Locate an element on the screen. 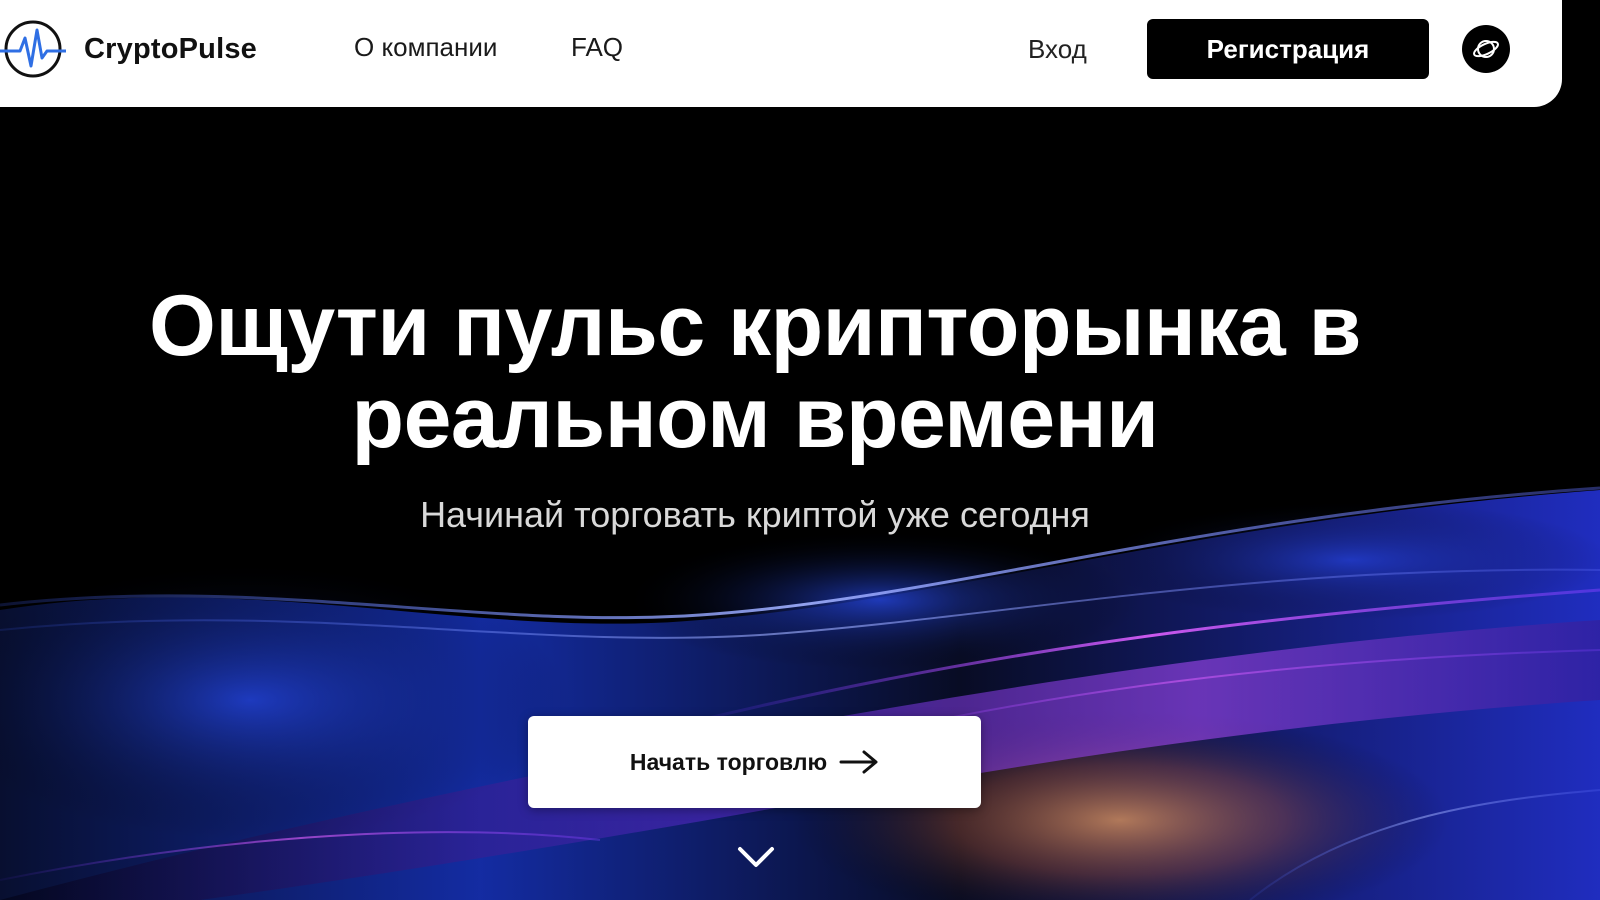 This screenshot has height=900, width=1600. nav-link-faq: FAQ is located at coordinates (597, 47).